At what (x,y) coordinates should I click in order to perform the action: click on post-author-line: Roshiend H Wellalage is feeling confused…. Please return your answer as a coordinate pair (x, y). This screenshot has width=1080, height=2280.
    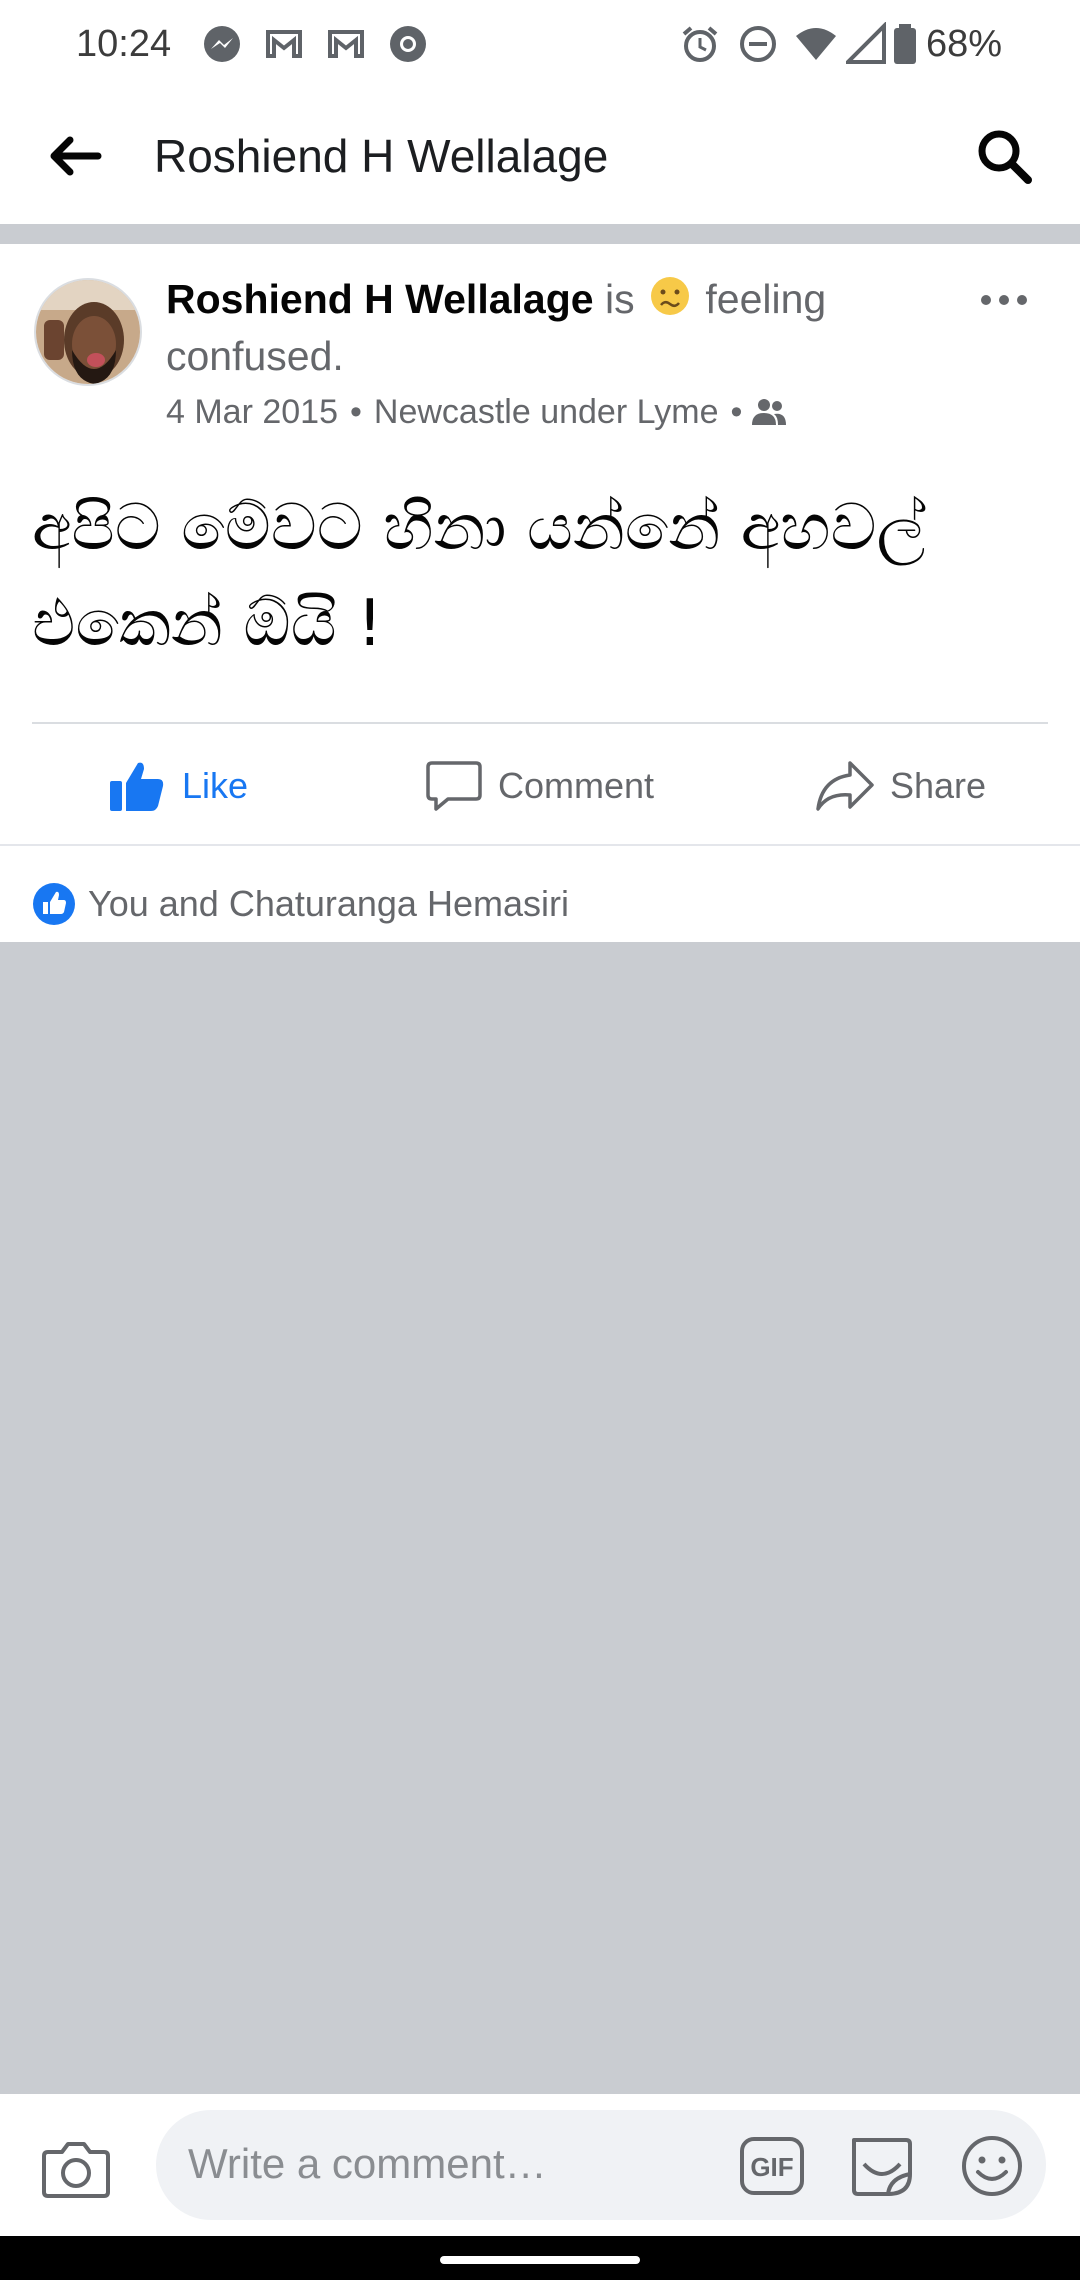
    Looking at the image, I should click on (566, 327).